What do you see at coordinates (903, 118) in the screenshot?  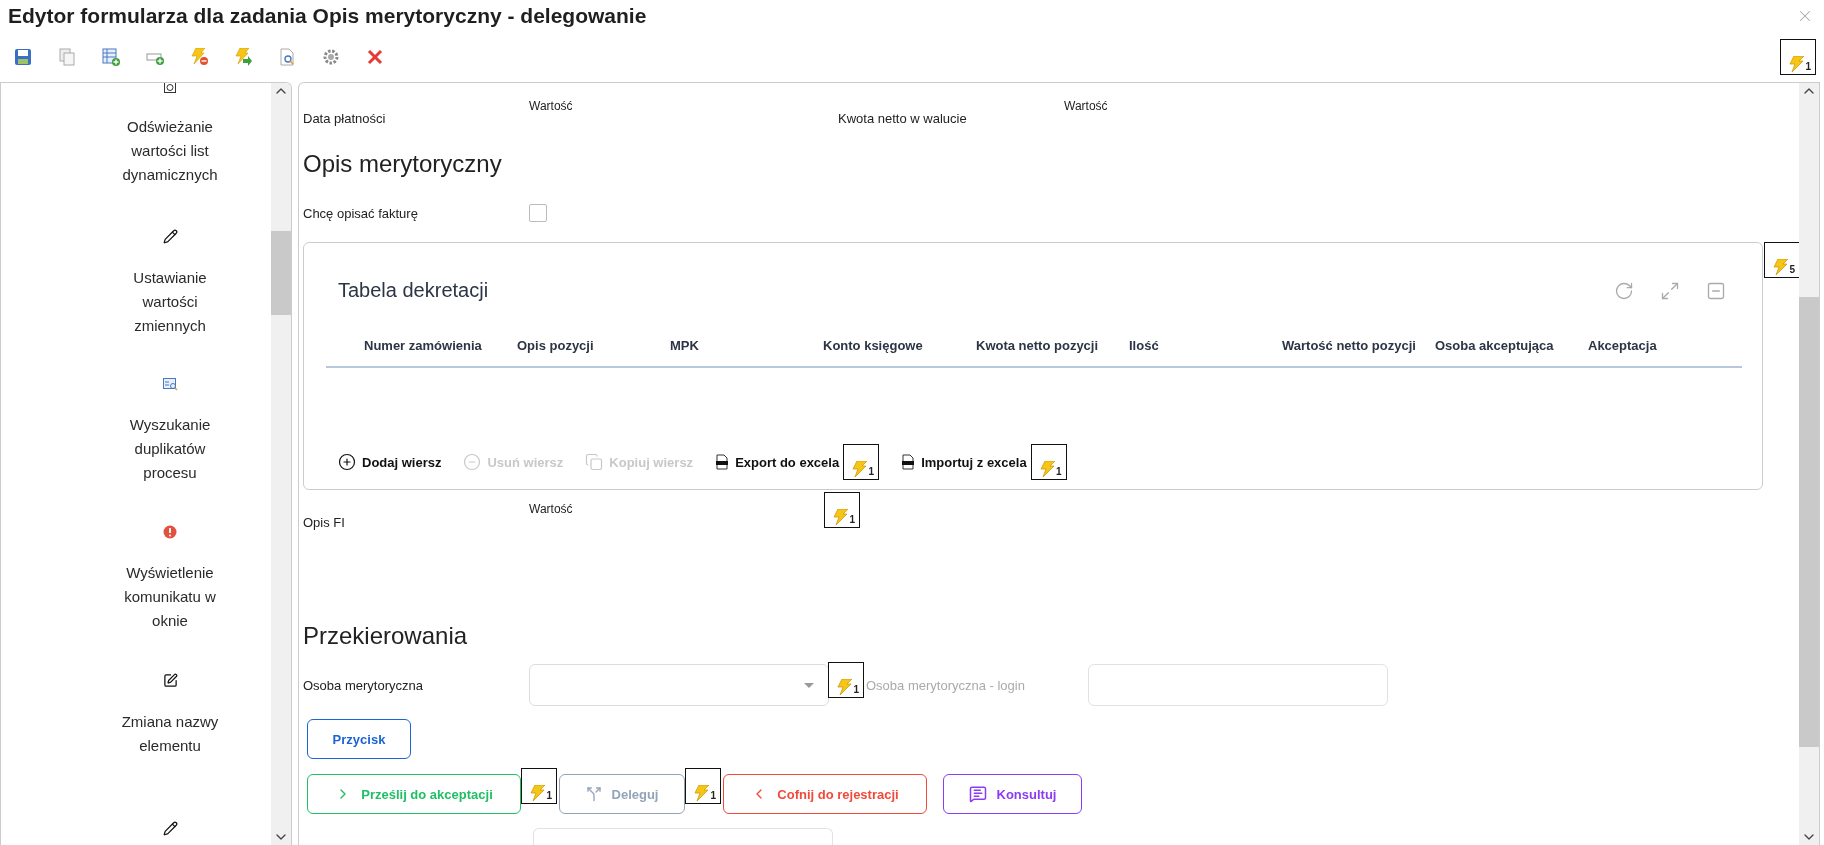 I see `field-label: Kwota netto w walucie` at bounding box center [903, 118].